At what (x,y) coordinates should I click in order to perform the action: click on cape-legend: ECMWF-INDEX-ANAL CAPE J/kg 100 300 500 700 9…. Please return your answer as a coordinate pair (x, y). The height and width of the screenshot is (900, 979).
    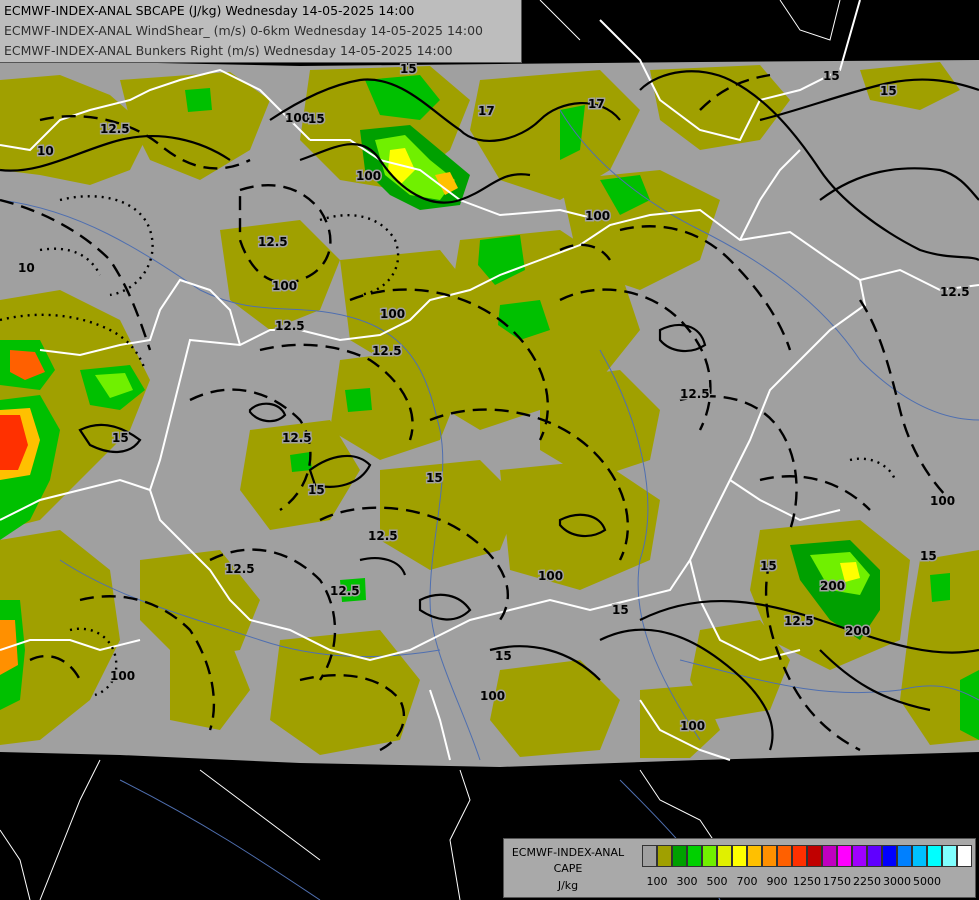
    Looking at the image, I should click on (739, 868).